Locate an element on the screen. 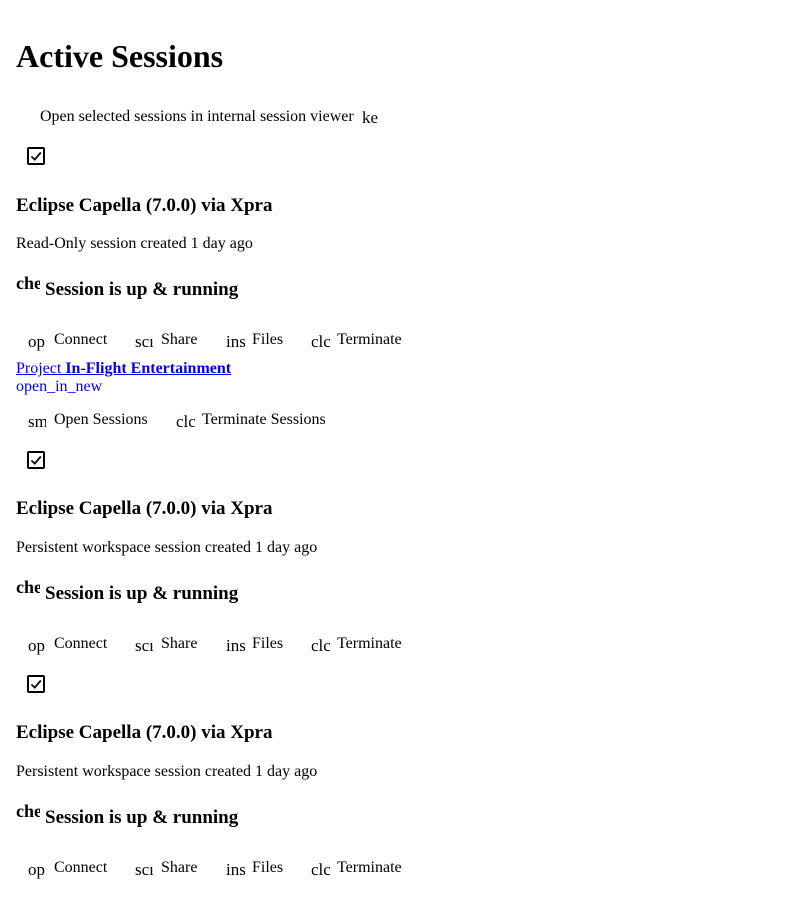  smart-display-icon: sm is located at coordinates (37, 422).